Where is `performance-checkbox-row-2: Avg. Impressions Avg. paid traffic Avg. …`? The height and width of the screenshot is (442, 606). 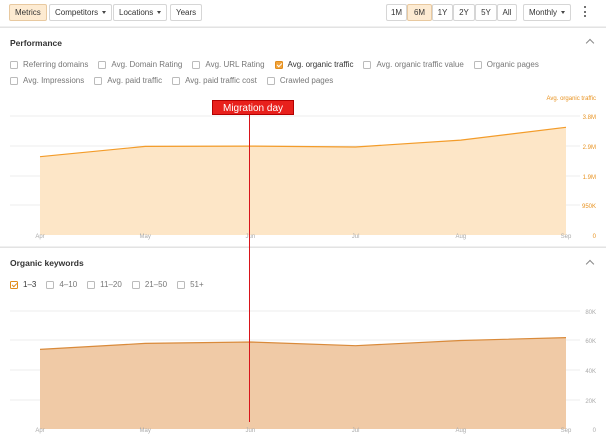 performance-checkbox-row-2: Avg. Impressions Avg. paid traffic Avg. … is located at coordinates (176, 80).